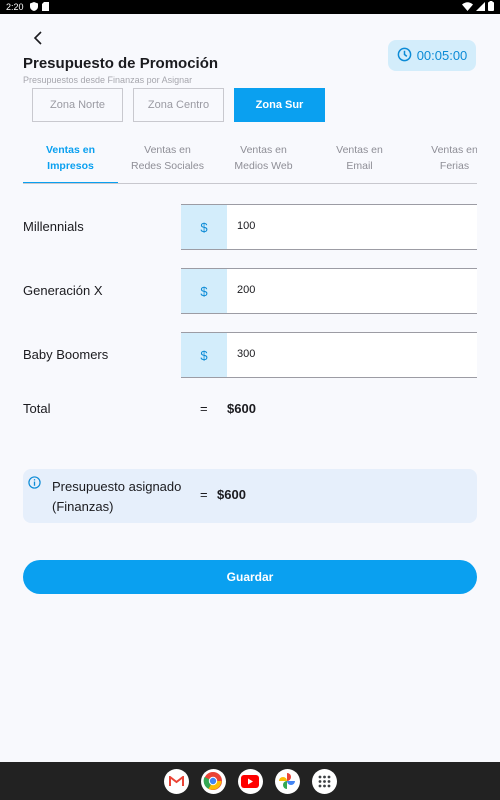  Describe the element at coordinates (77, 105) in the screenshot. I see `zone-button-norte: Zona Norte` at that location.